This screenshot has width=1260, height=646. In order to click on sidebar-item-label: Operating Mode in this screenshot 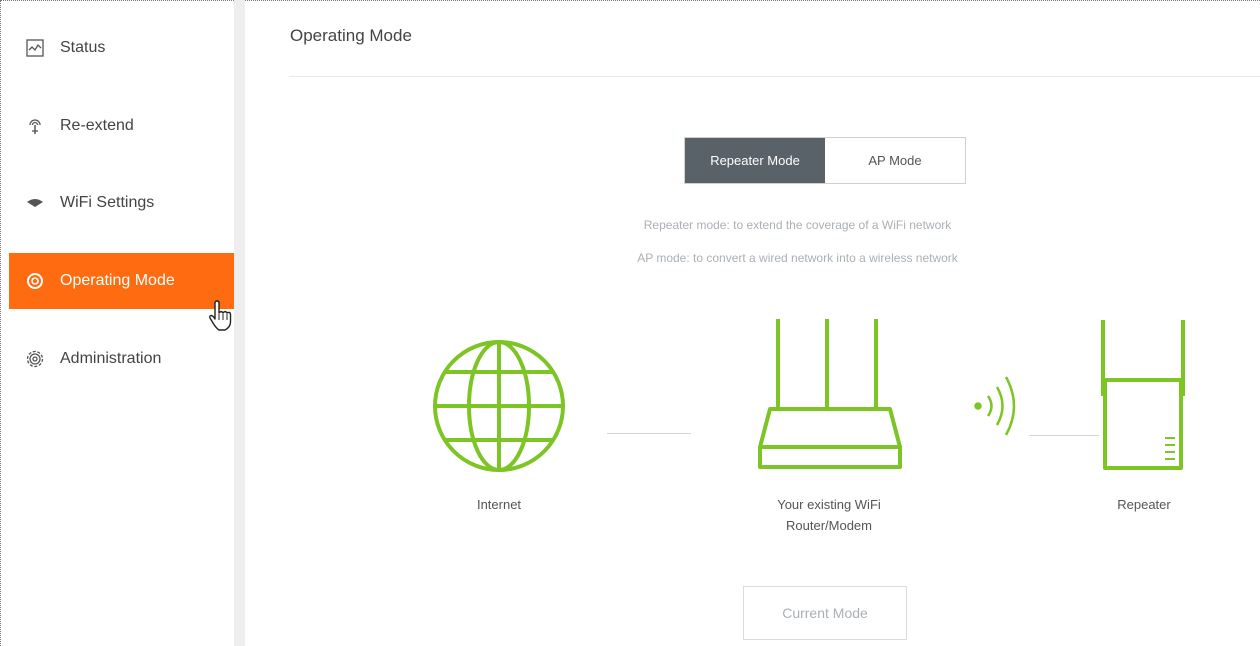, I will do `click(117, 280)`.